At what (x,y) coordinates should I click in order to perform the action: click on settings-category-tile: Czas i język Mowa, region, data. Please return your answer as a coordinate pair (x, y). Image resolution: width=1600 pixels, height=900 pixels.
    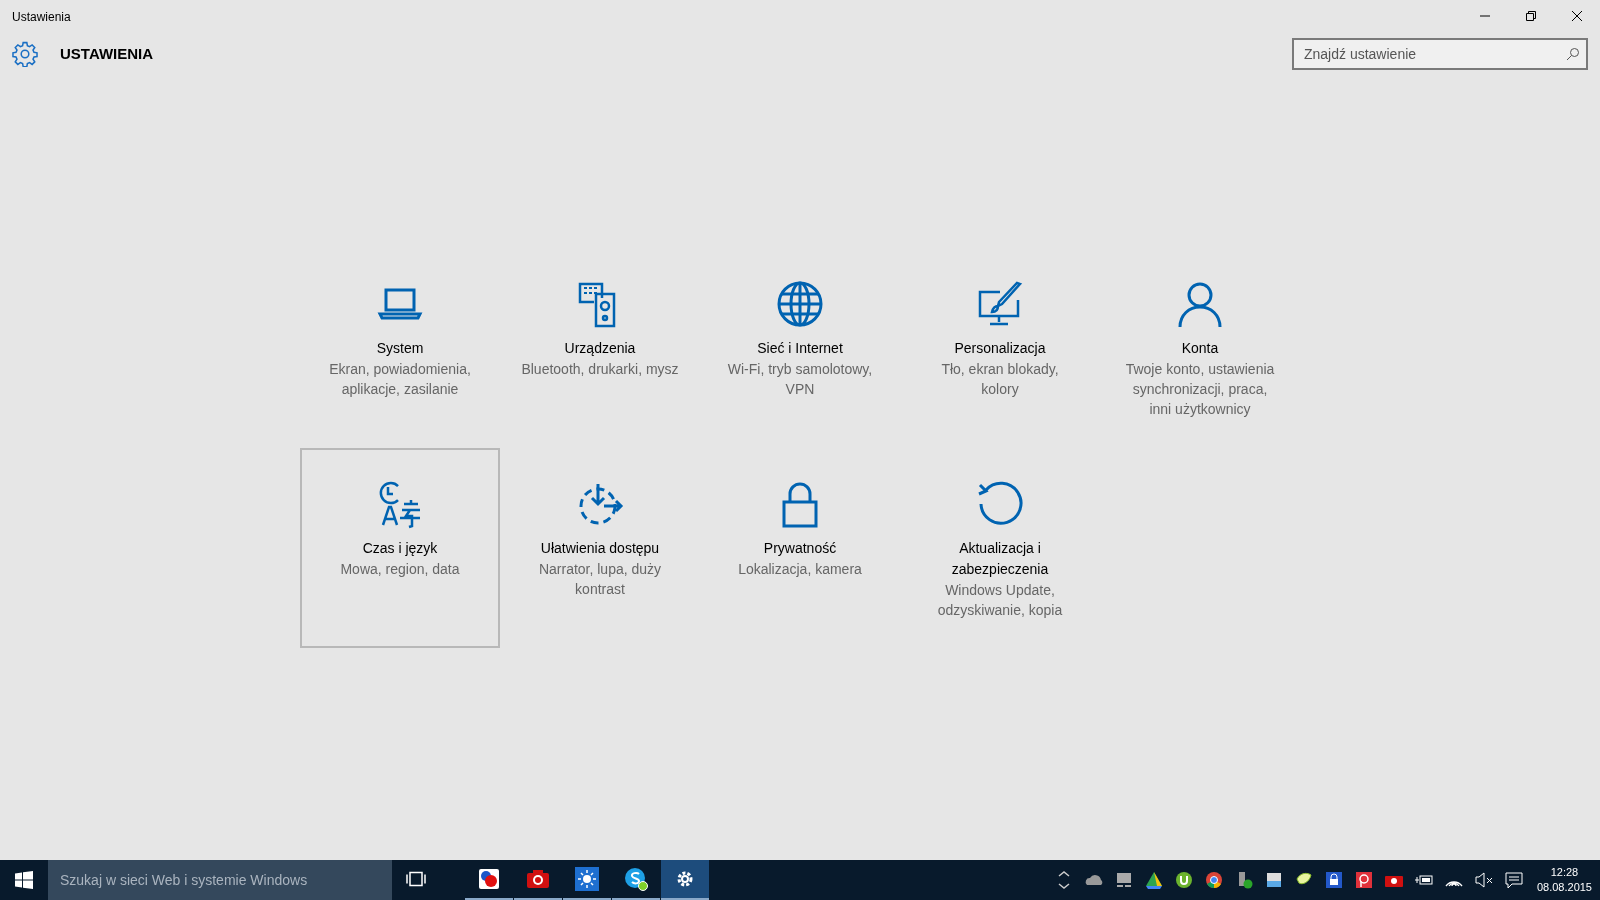
    Looking at the image, I should click on (400, 548).